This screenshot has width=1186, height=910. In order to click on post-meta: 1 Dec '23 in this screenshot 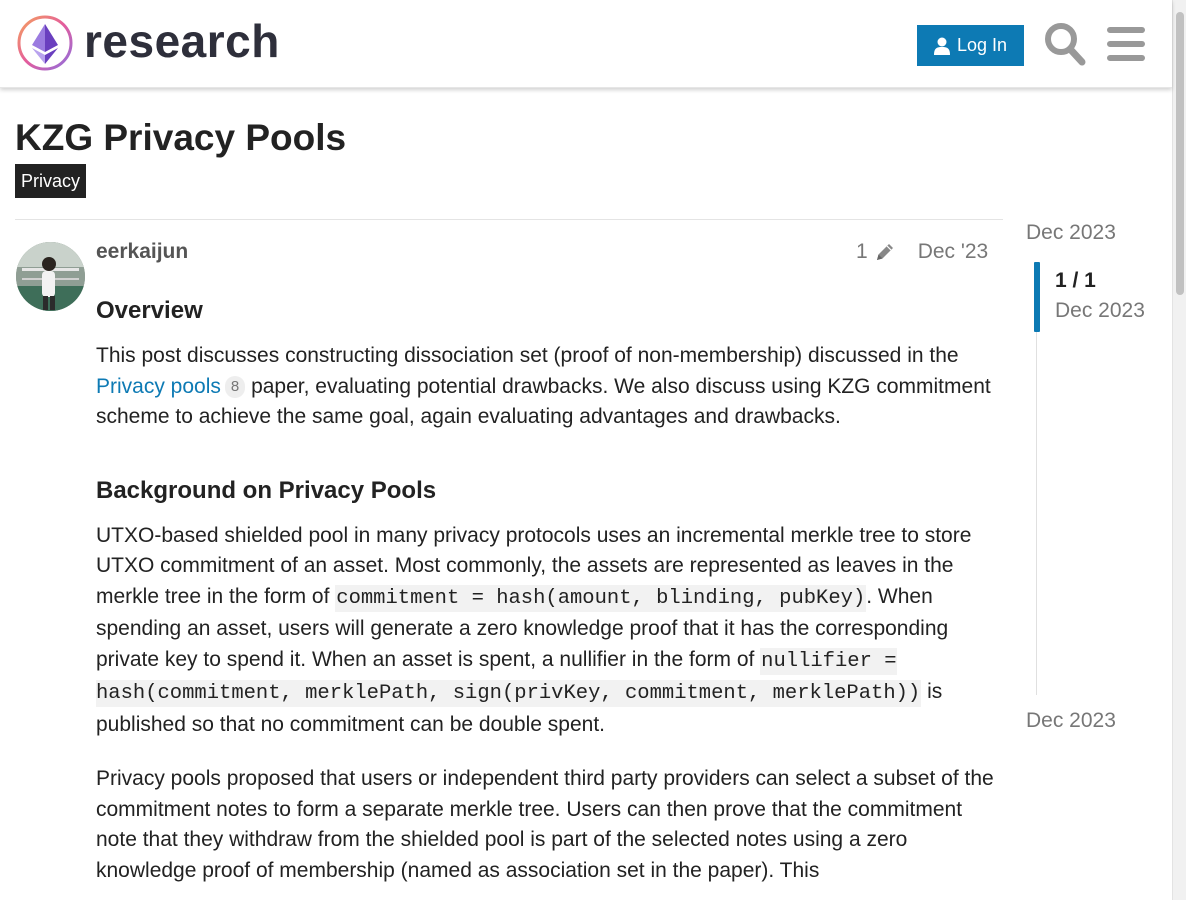, I will do `click(922, 252)`.